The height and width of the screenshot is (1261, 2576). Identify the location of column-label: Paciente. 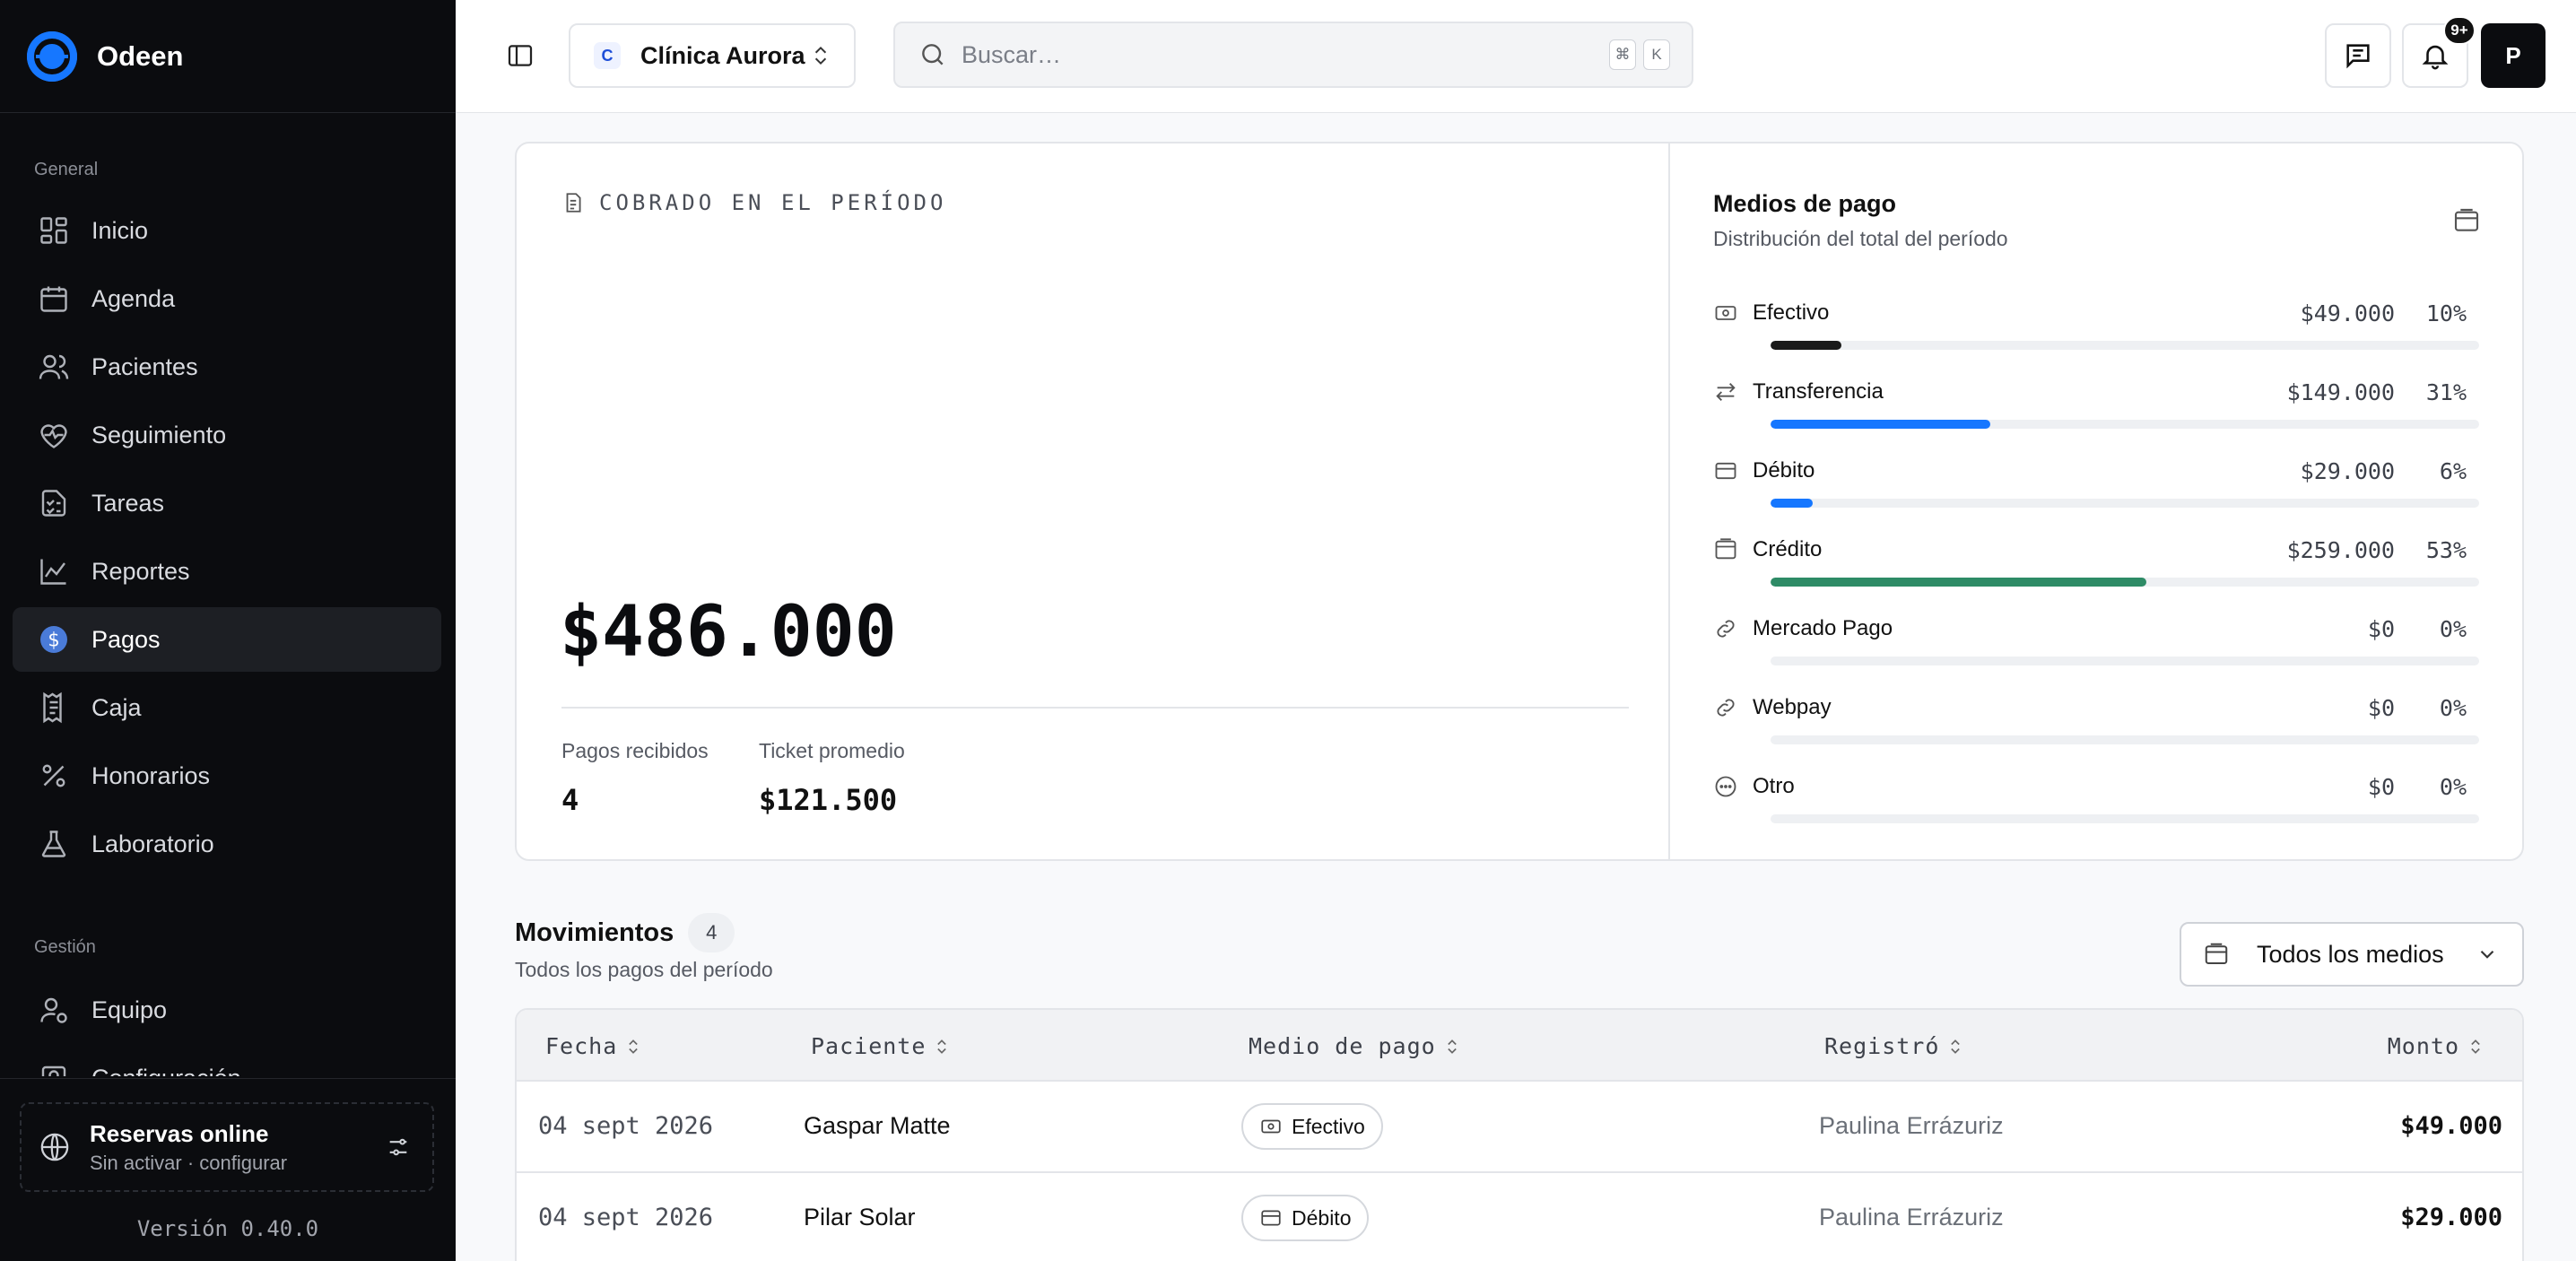
(869, 1046).